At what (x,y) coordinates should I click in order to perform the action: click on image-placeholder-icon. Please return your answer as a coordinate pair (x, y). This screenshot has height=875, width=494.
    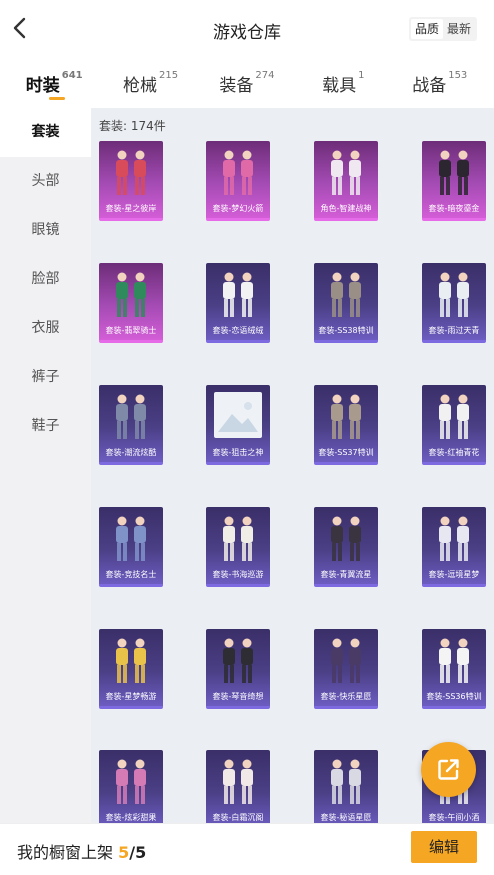
    Looking at the image, I should click on (238, 415).